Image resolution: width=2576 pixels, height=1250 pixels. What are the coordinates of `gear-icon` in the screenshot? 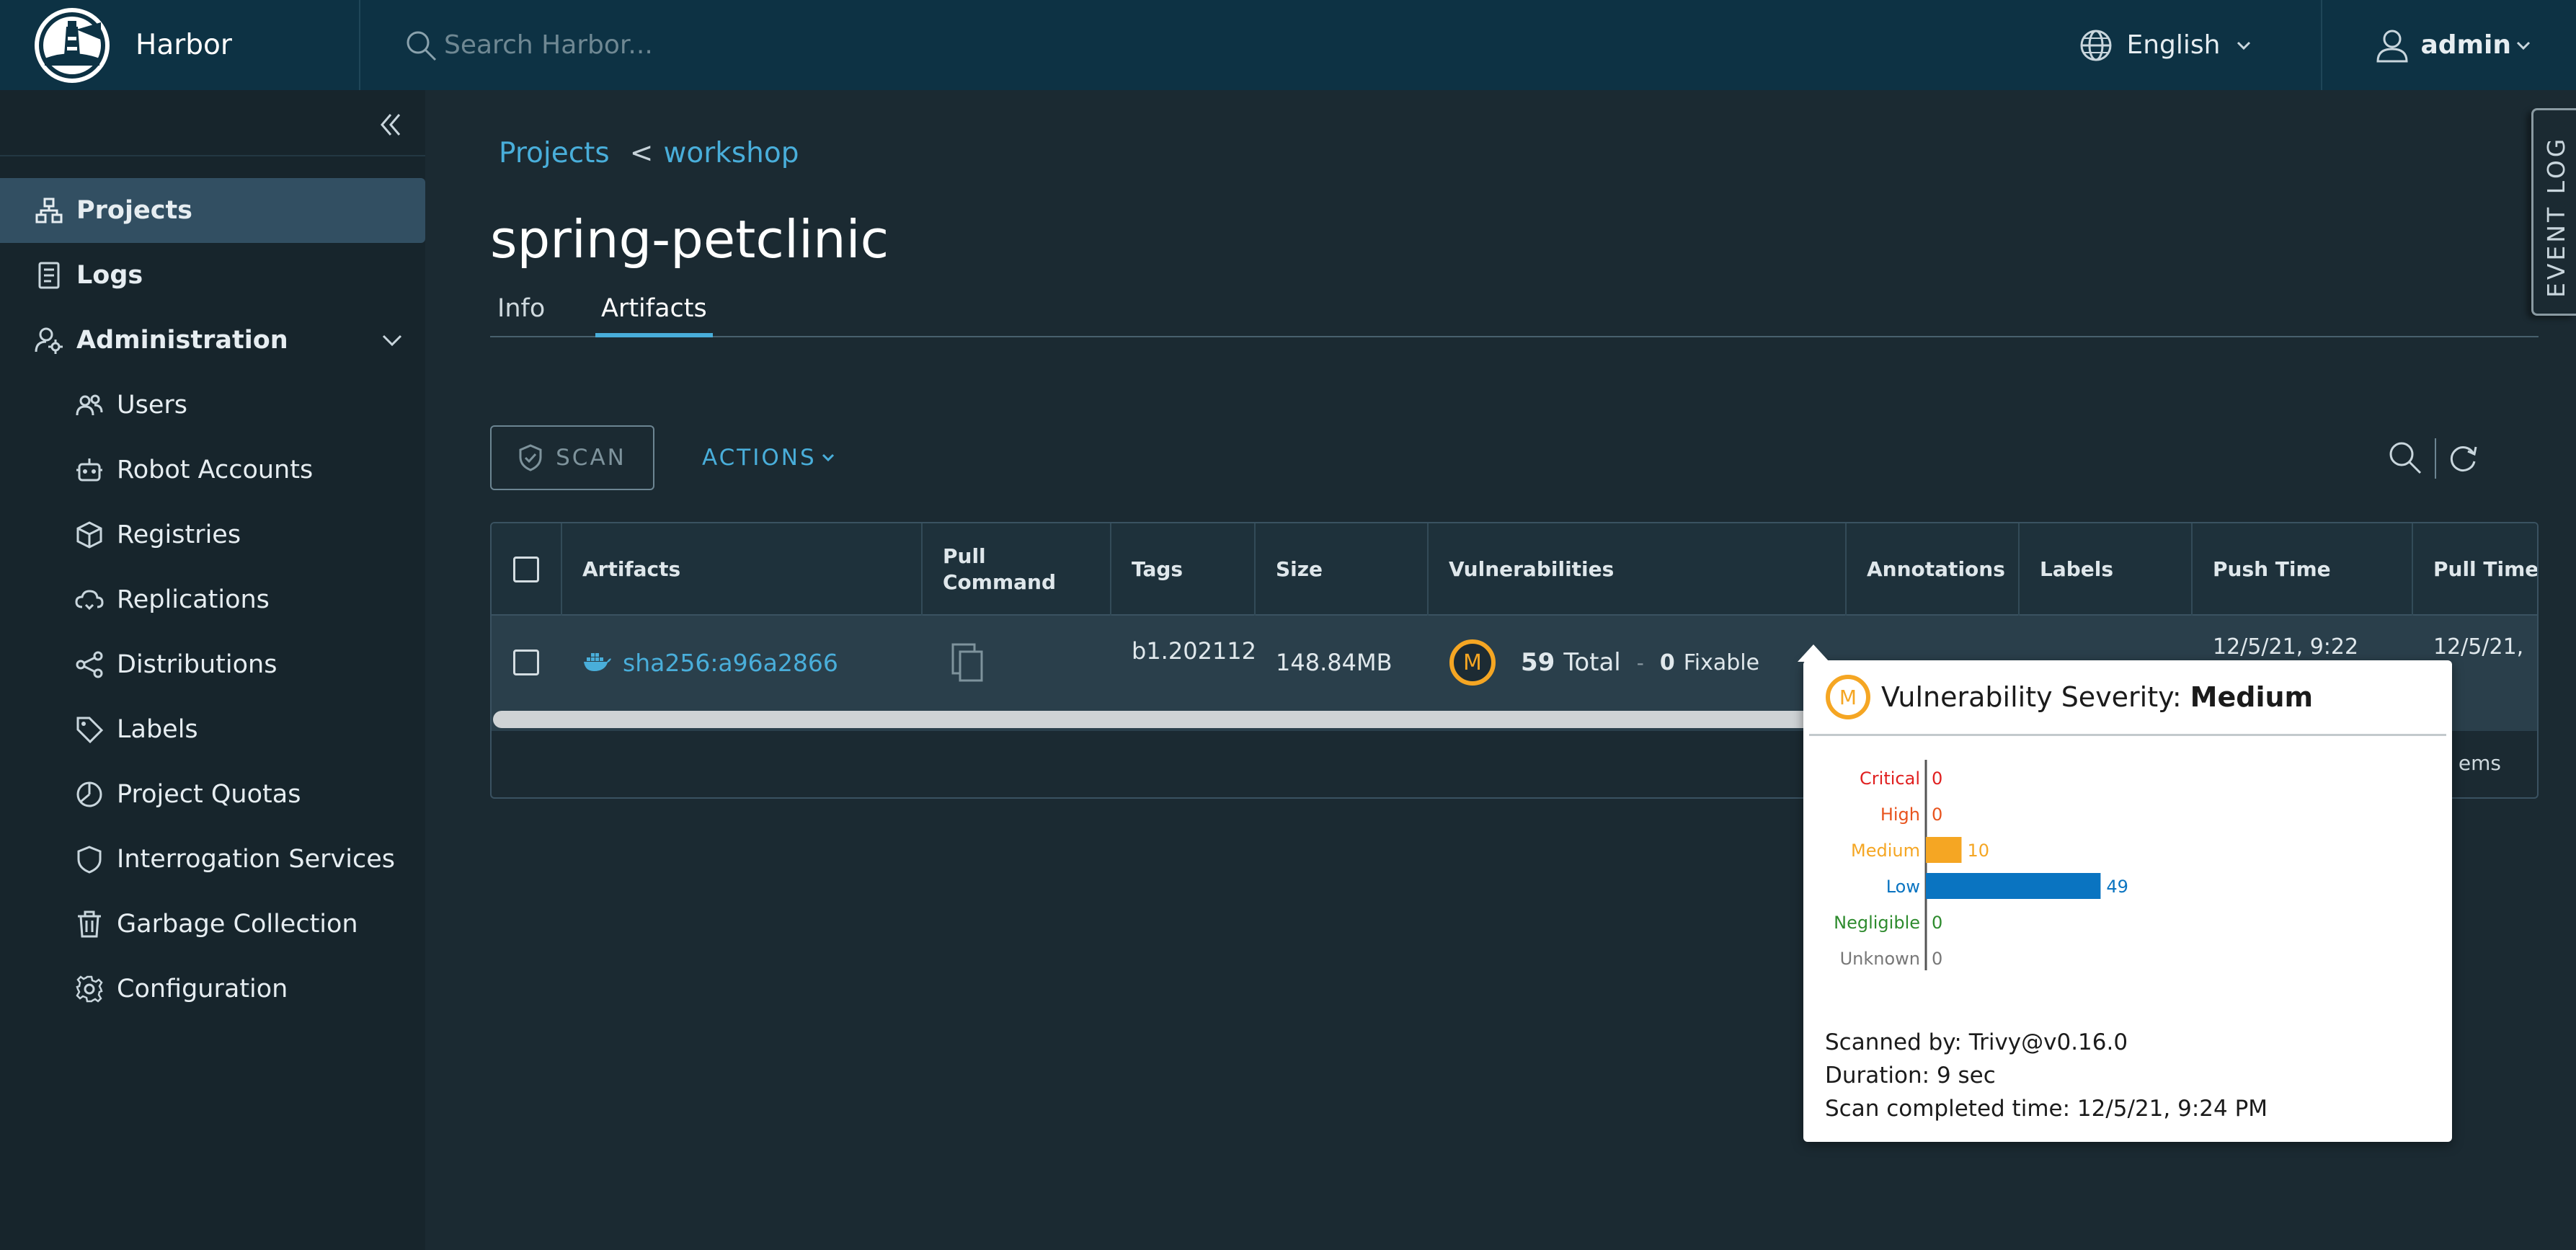 It's located at (89, 989).